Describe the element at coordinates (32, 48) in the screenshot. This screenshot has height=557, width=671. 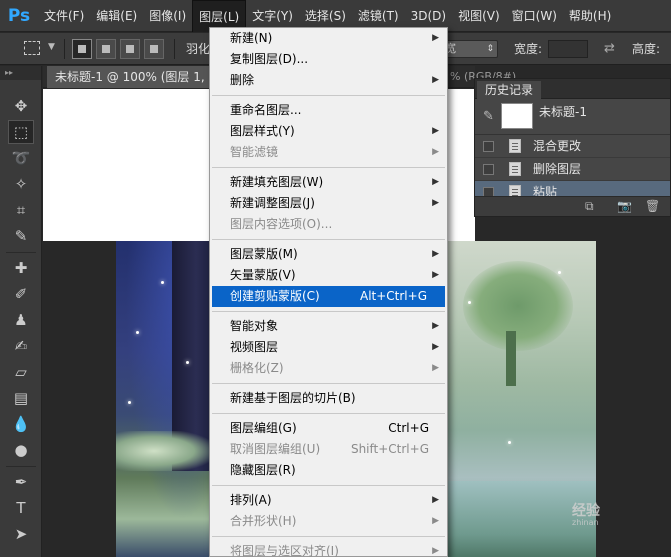
I see `marquee-preset-icon` at that location.